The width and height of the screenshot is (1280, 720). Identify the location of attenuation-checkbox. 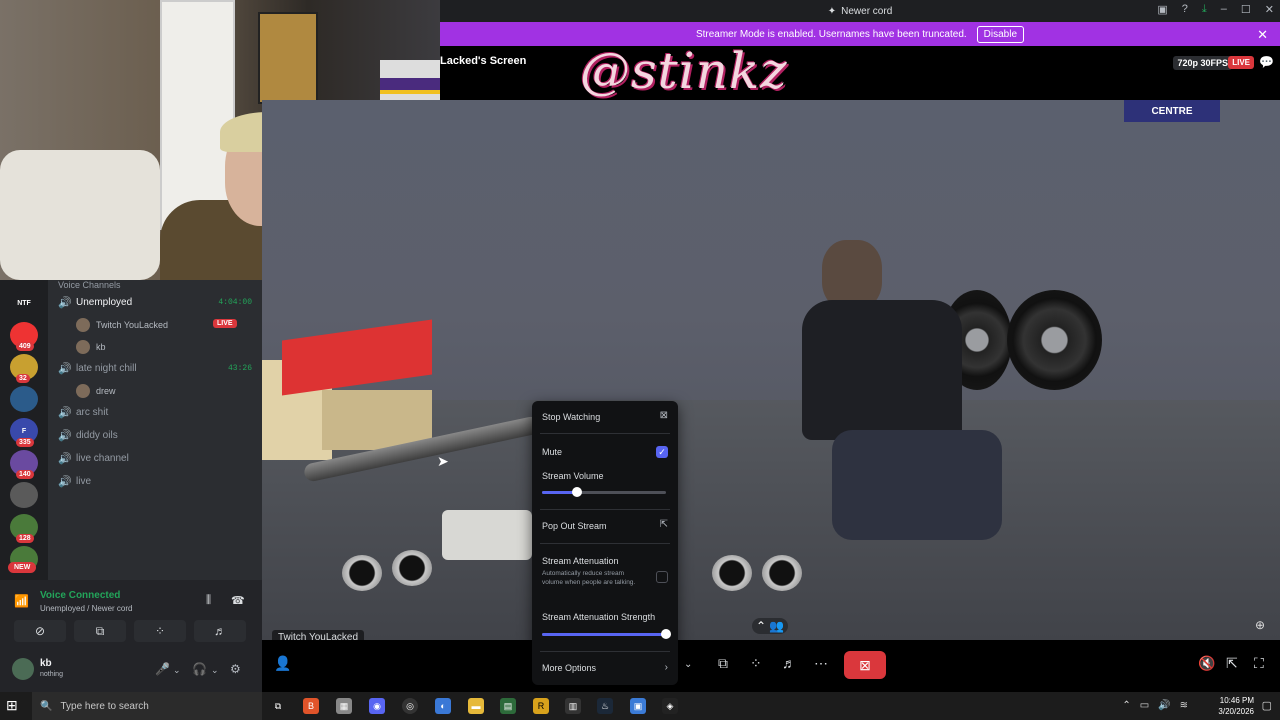
(662, 577).